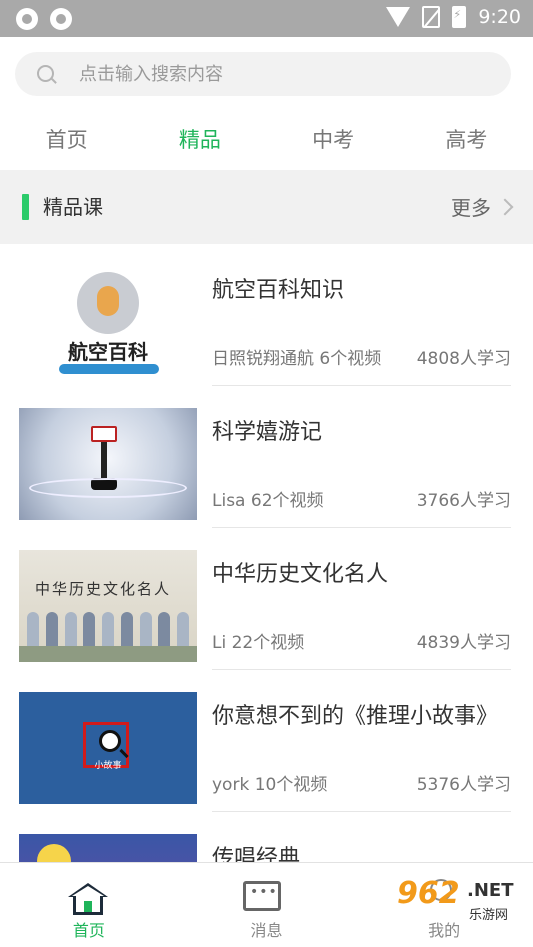  What do you see at coordinates (266, 18) in the screenshot?
I see `status-bar: 9:20` at bounding box center [266, 18].